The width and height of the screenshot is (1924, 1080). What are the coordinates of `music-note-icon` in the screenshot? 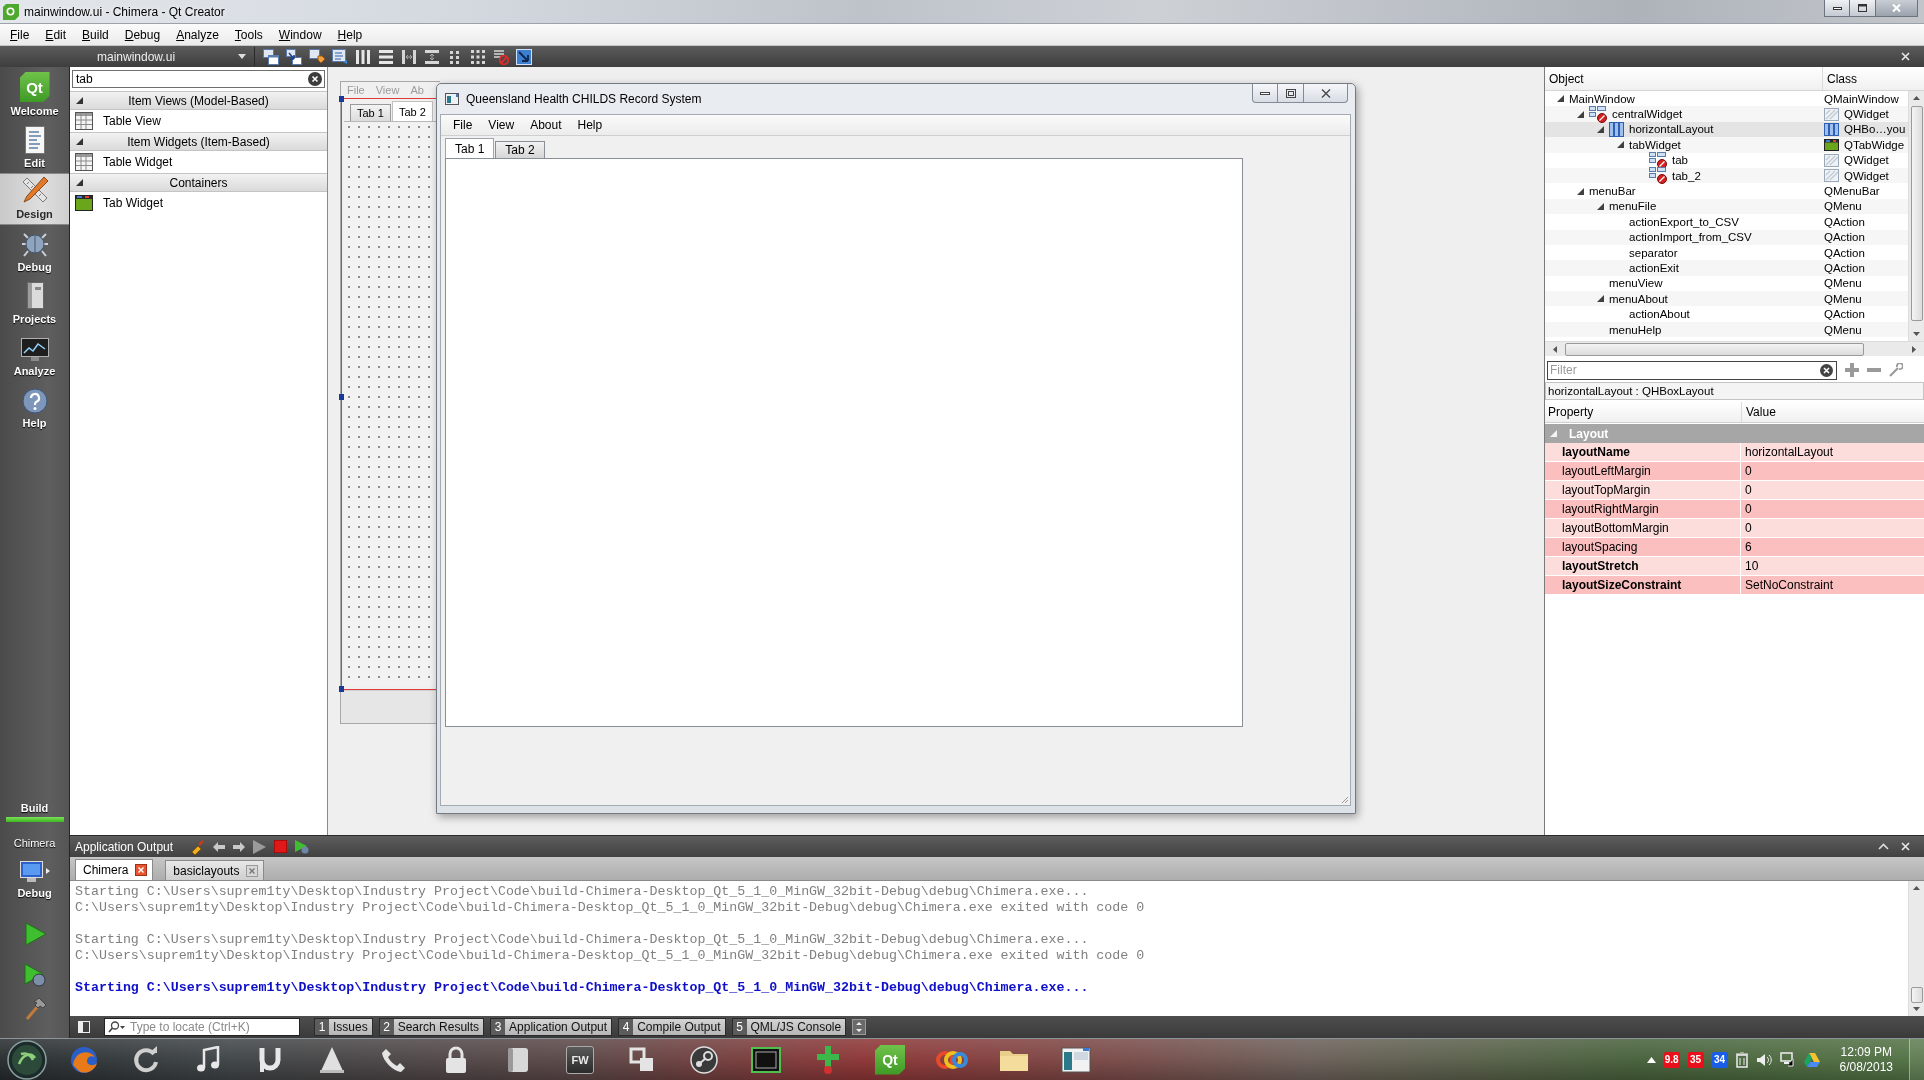 It's located at (208, 1059).